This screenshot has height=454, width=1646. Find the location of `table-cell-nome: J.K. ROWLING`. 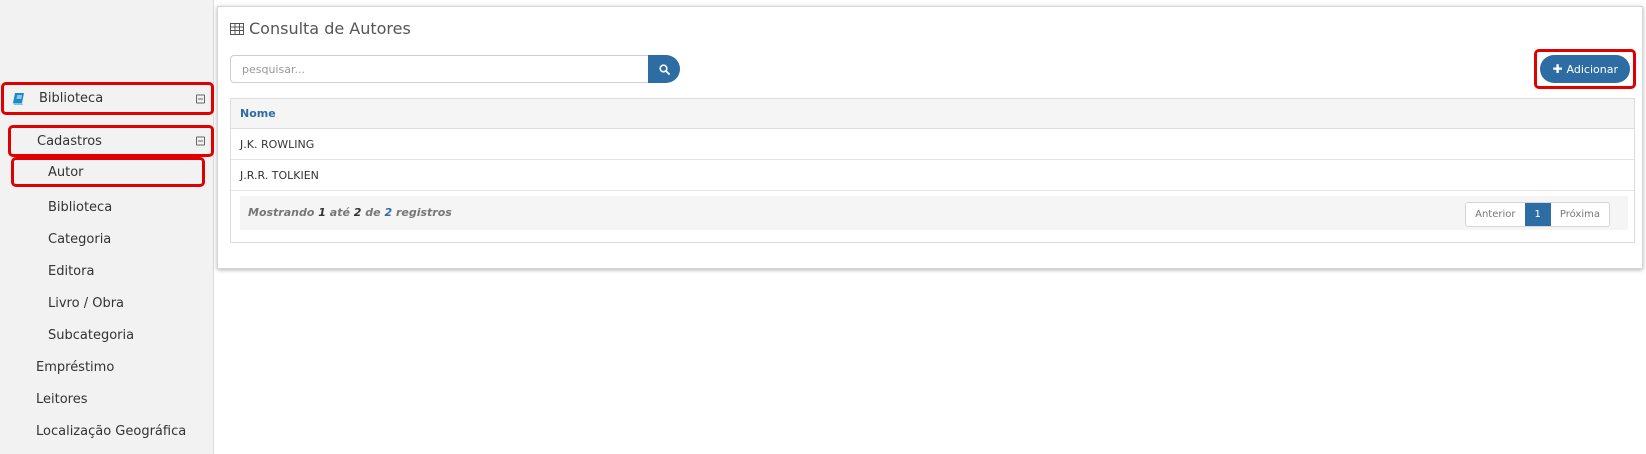

table-cell-nome: J.K. ROWLING is located at coordinates (277, 144).